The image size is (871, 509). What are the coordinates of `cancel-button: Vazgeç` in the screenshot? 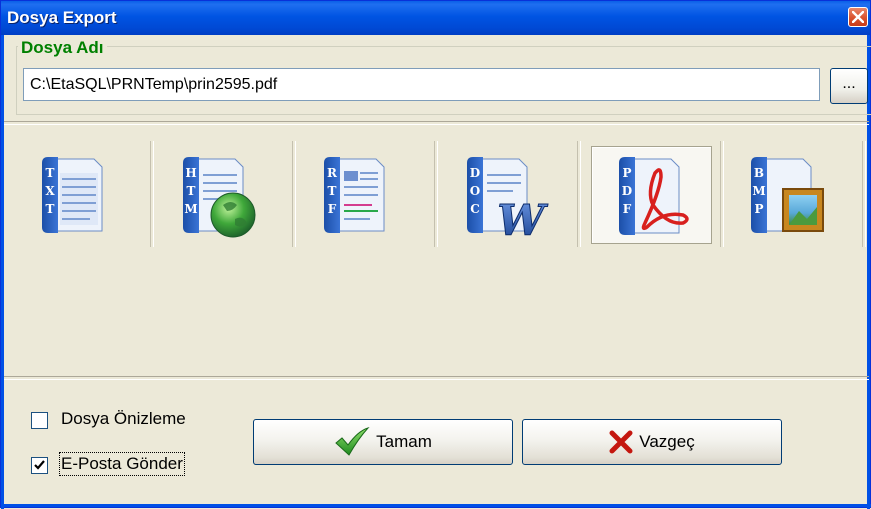 It's located at (652, 442).